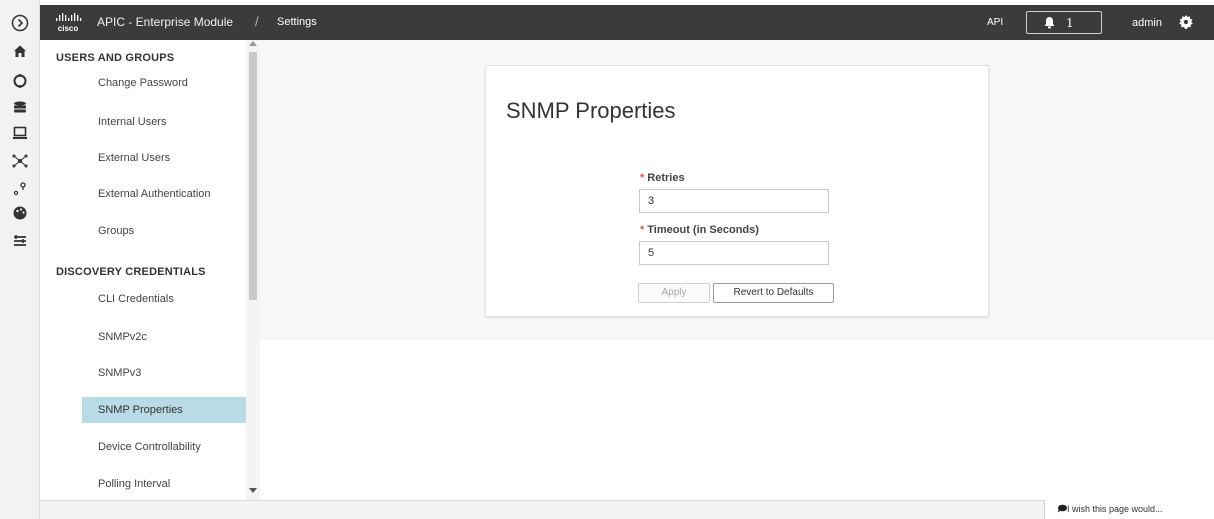 Image resolution: width=1214 pixels, height=519 pixels. What do you see at coordinates (297, 22) in the screenshot?
I see `breadcrumb-settings: Settings` at bounding box center [297, 22].